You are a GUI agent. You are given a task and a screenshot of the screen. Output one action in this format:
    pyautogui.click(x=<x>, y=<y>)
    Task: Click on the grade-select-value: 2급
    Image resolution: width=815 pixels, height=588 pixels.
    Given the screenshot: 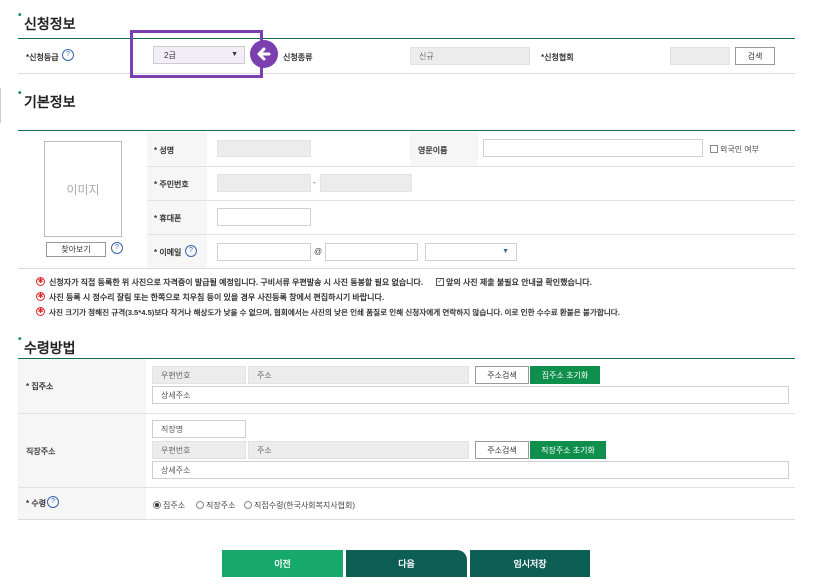 What is the action you would take?
    pyautogui.click(x=170, y=55)
    